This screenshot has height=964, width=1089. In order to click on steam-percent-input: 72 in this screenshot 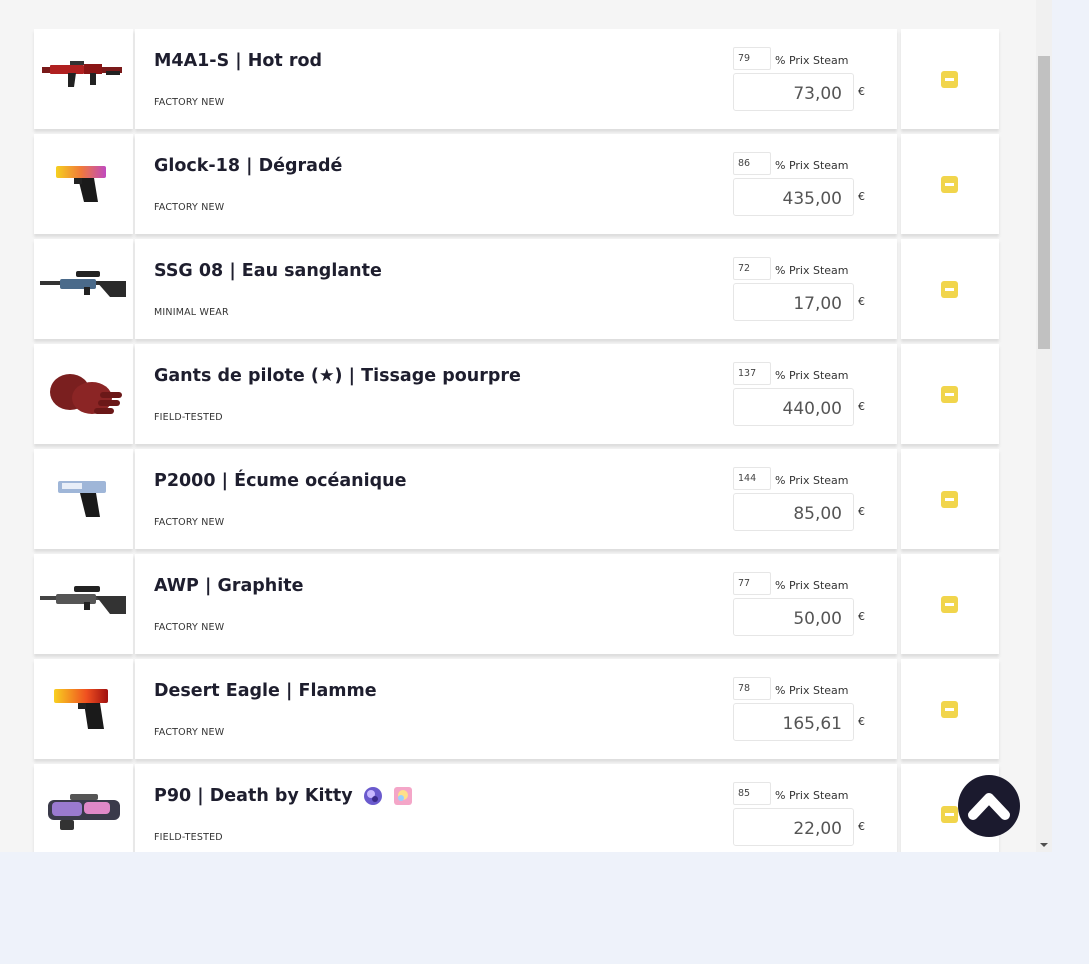, I will do `click(752, 268)`.